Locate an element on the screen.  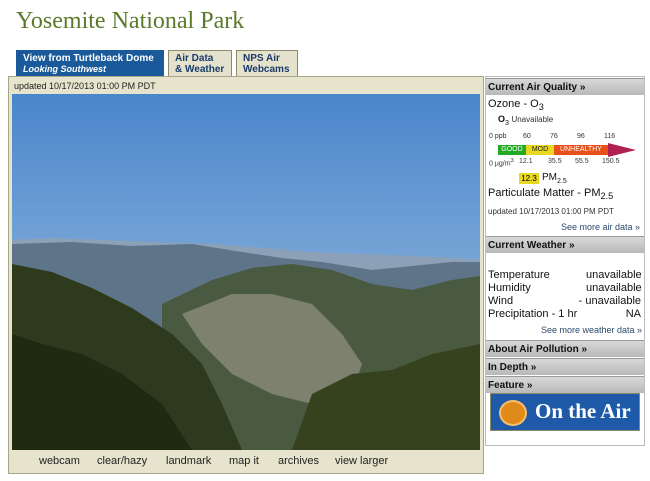
weather-label: Wind is located at coordinates (501, 301).